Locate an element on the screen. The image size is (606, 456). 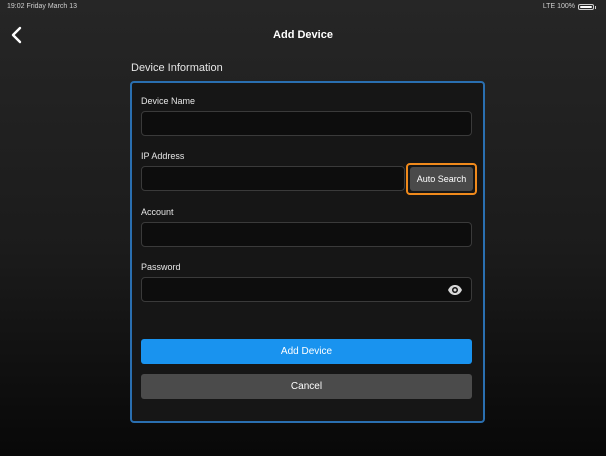
cancel-button: Cancel is located at coordinates (306, 386).